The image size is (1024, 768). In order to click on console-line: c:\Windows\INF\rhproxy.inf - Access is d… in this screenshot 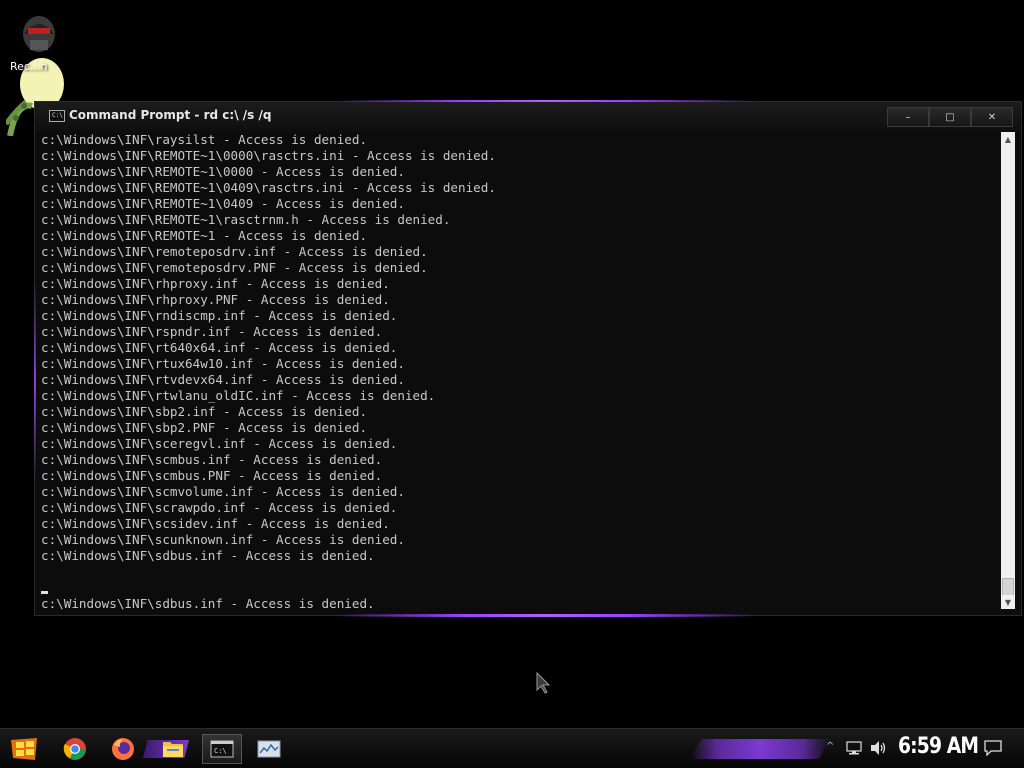, I will do `click(215, 283)`.